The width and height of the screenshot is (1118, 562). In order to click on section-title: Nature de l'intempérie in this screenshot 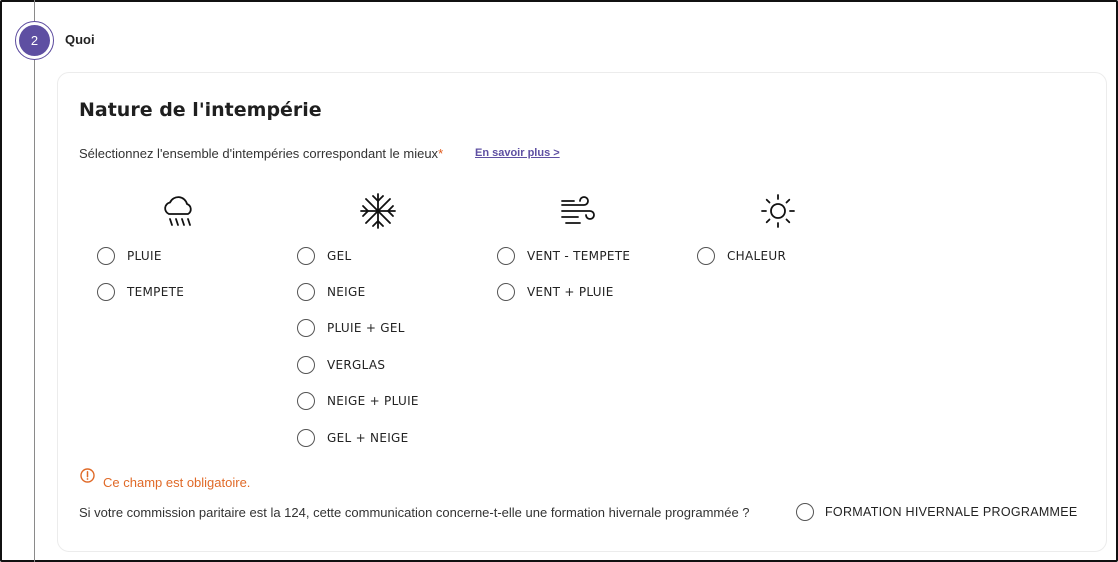, I will do `click(200, 110)`.